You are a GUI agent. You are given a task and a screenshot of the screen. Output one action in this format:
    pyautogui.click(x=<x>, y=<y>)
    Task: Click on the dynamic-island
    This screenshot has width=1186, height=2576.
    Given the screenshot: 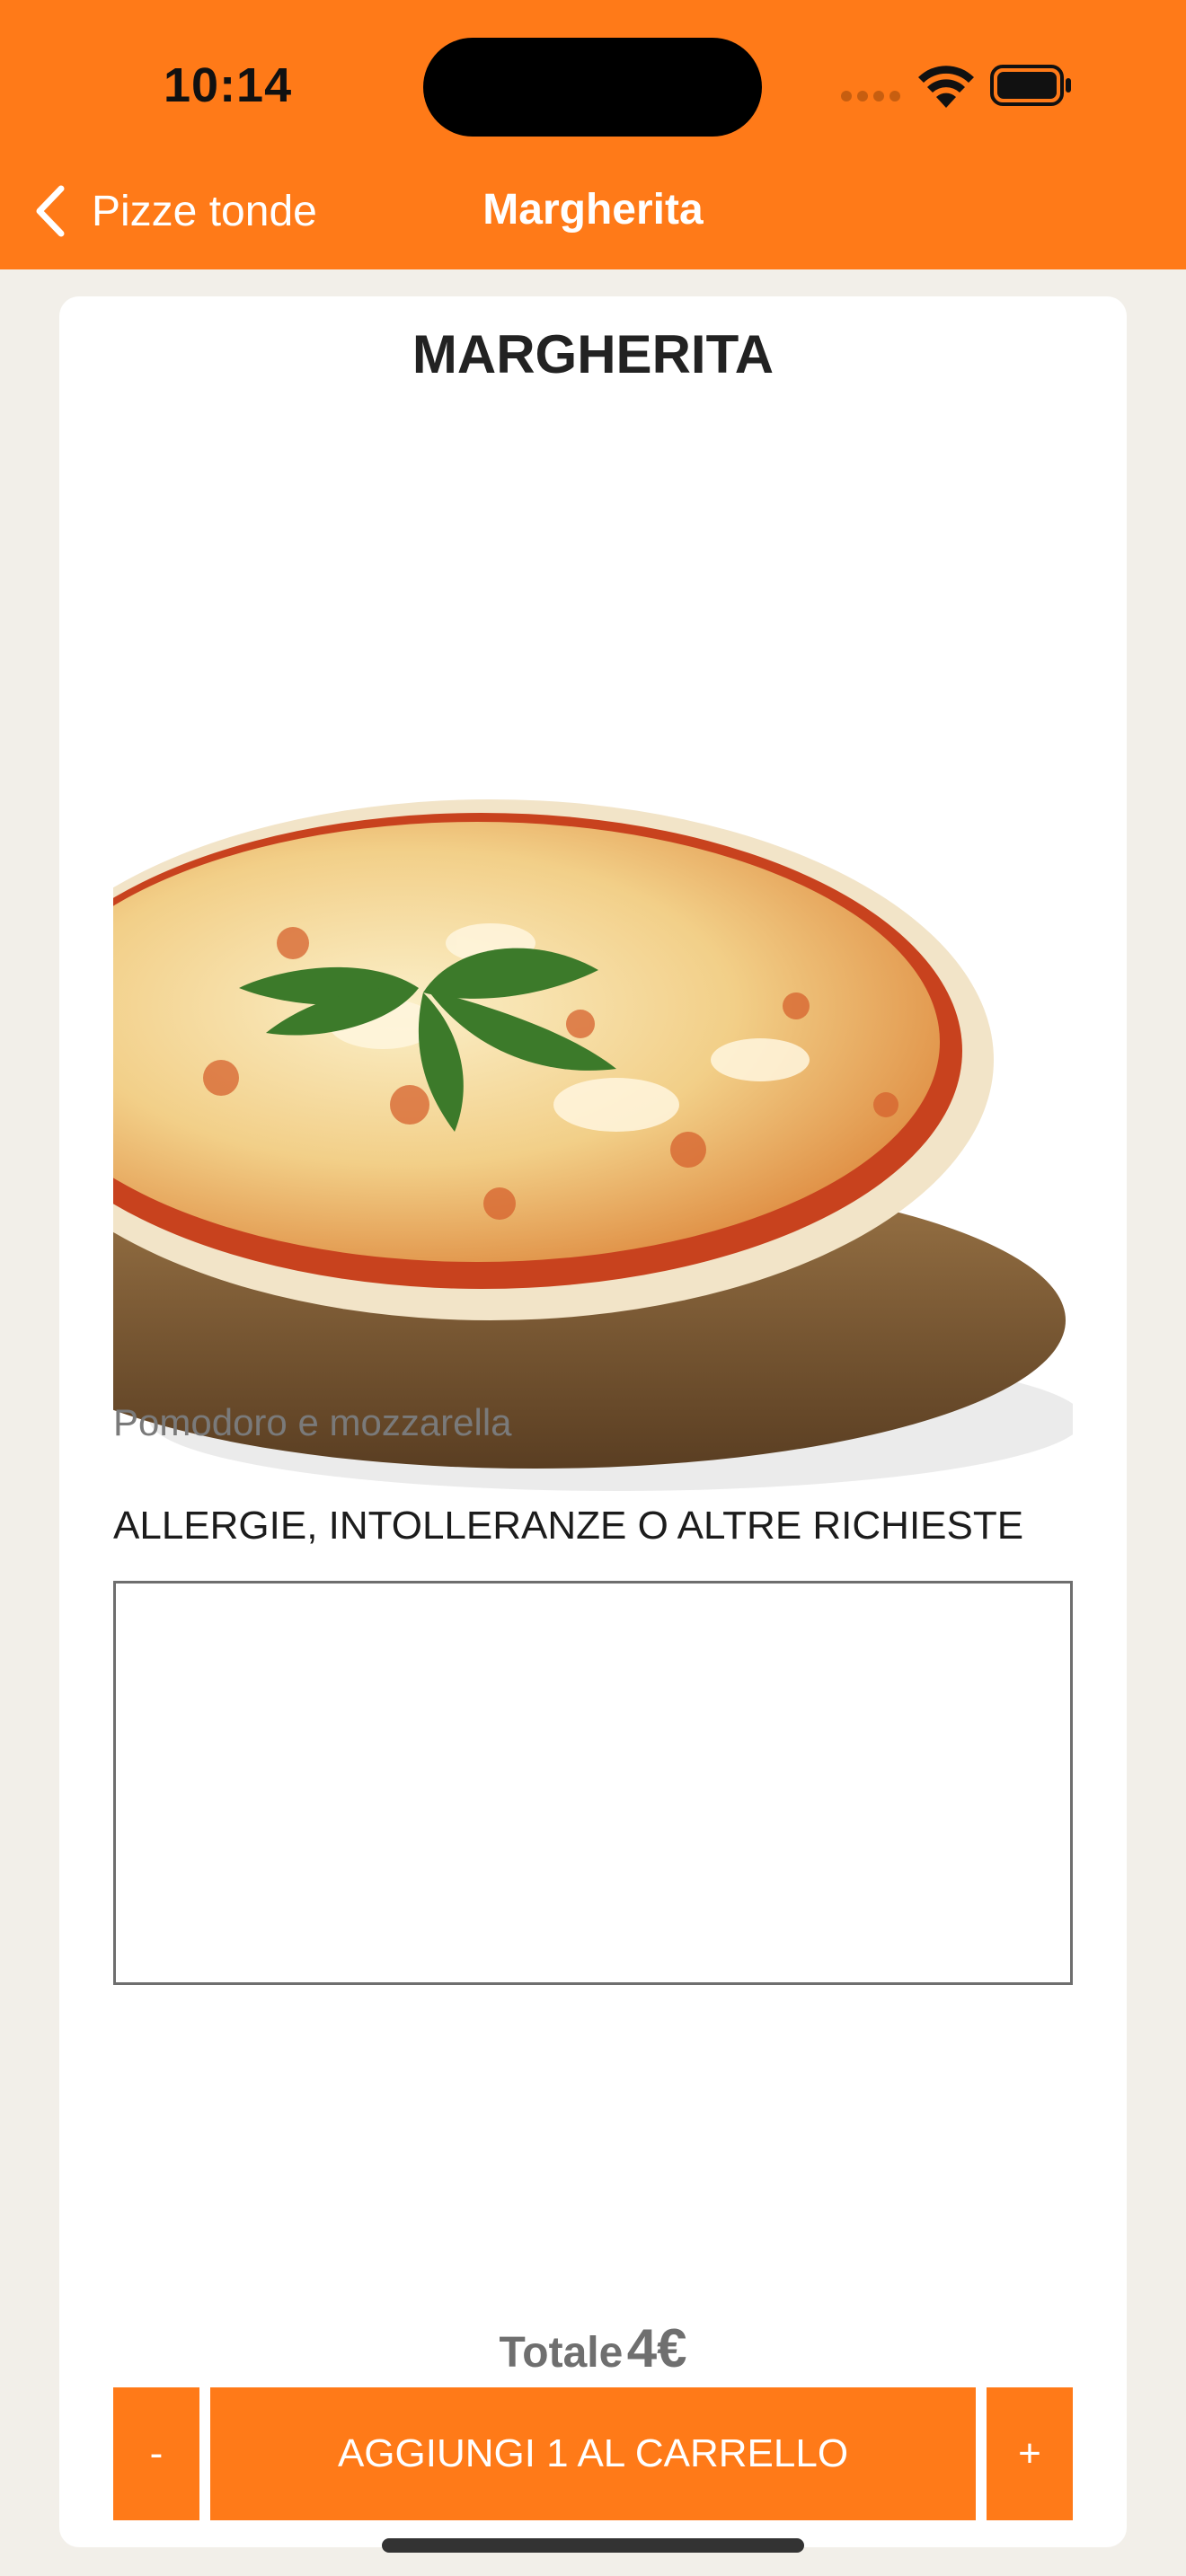 What is the action you would take?
    pyautogui.click(x=592, y=87)
    